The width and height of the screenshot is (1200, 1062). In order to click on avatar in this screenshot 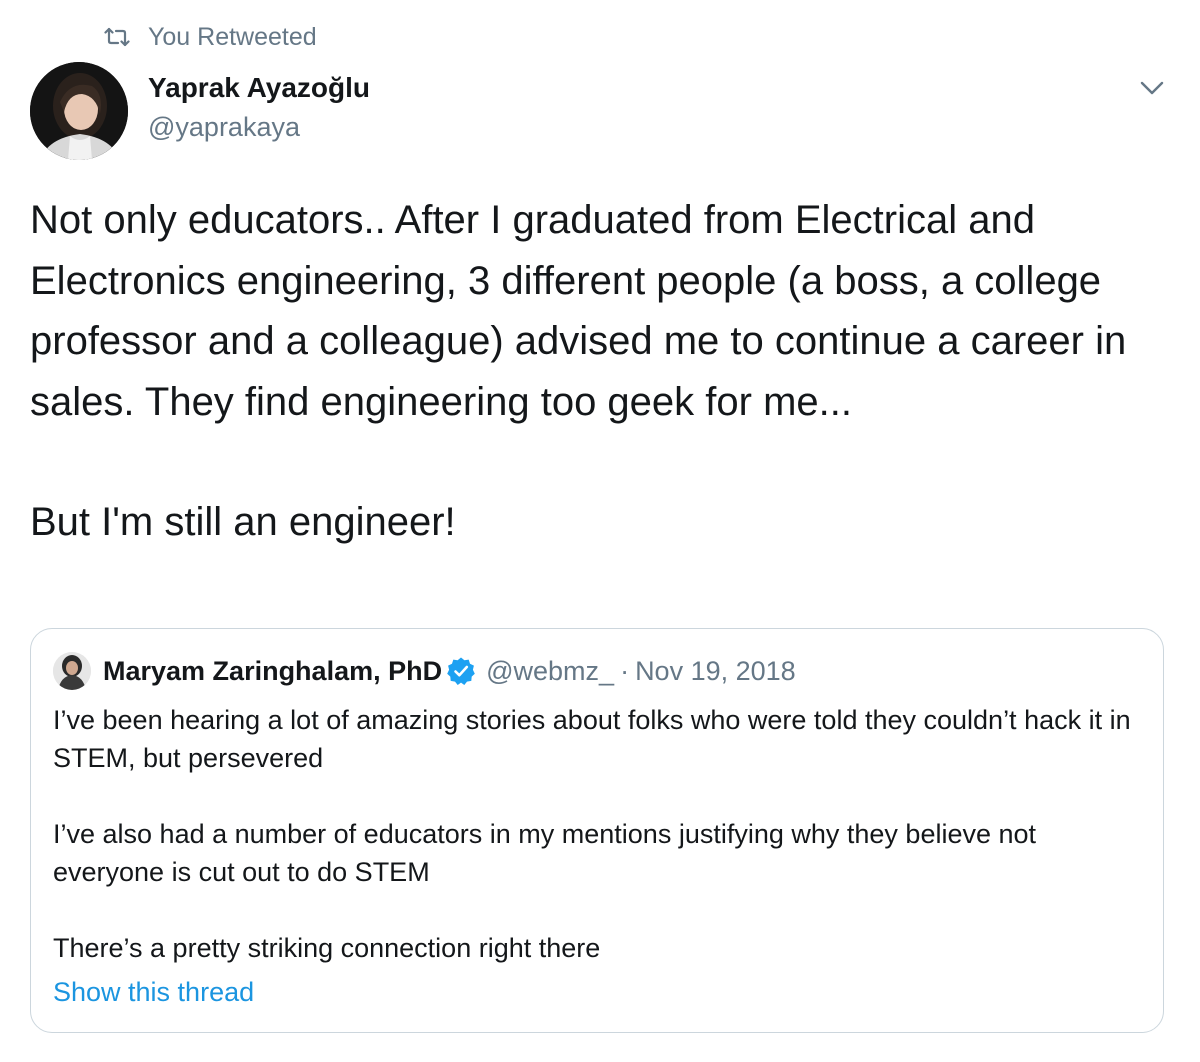, I will do `click(79, 111)`.